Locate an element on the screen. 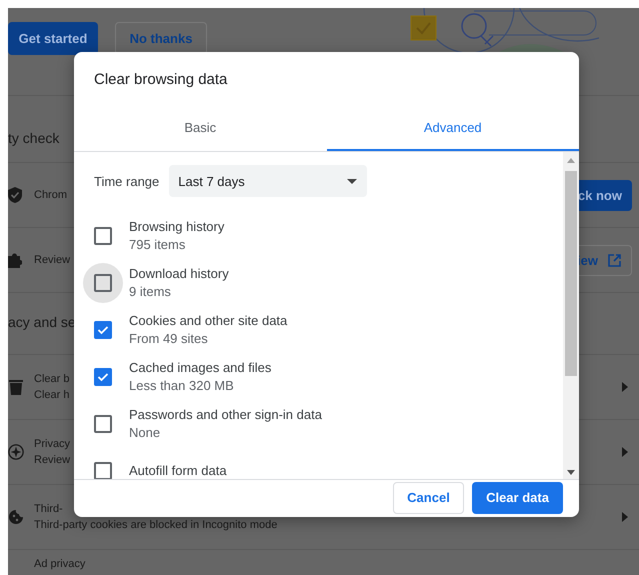 This screenshot has width=639, height=575. item-detail: 795 items is located at coordinates (157, 244).